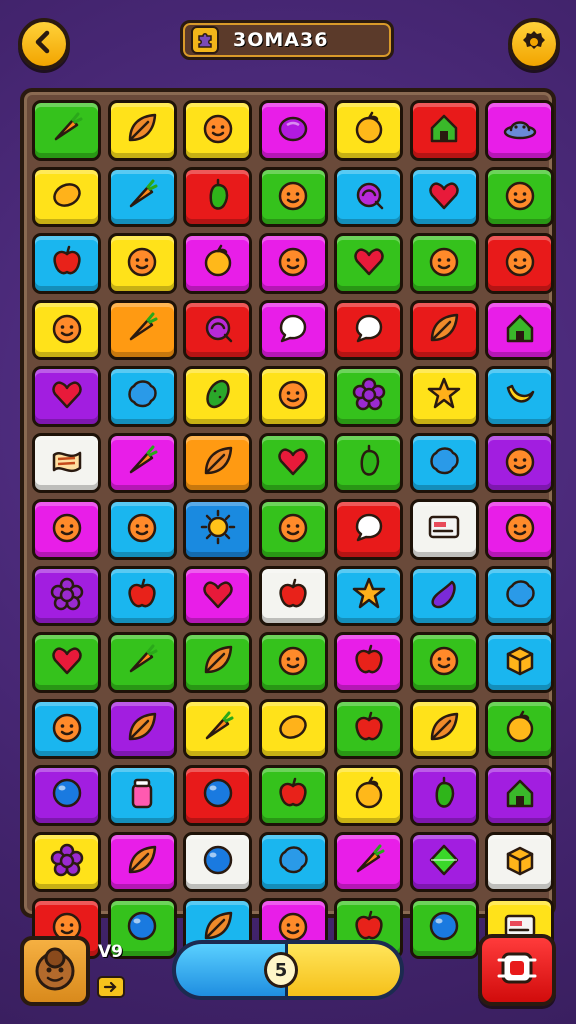 Image resolution: width=576 pixels, height=1024 pixels. I want to click on settings-button, so click(534, 44).